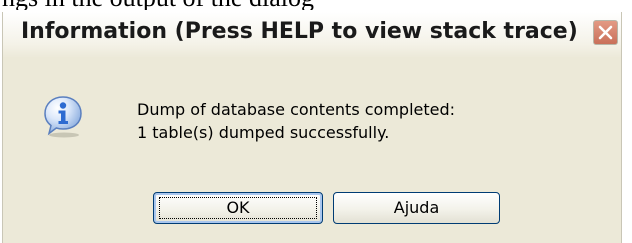 This screenshot has width=632, height=243. I want to click on close-icon, so click(605, 32).